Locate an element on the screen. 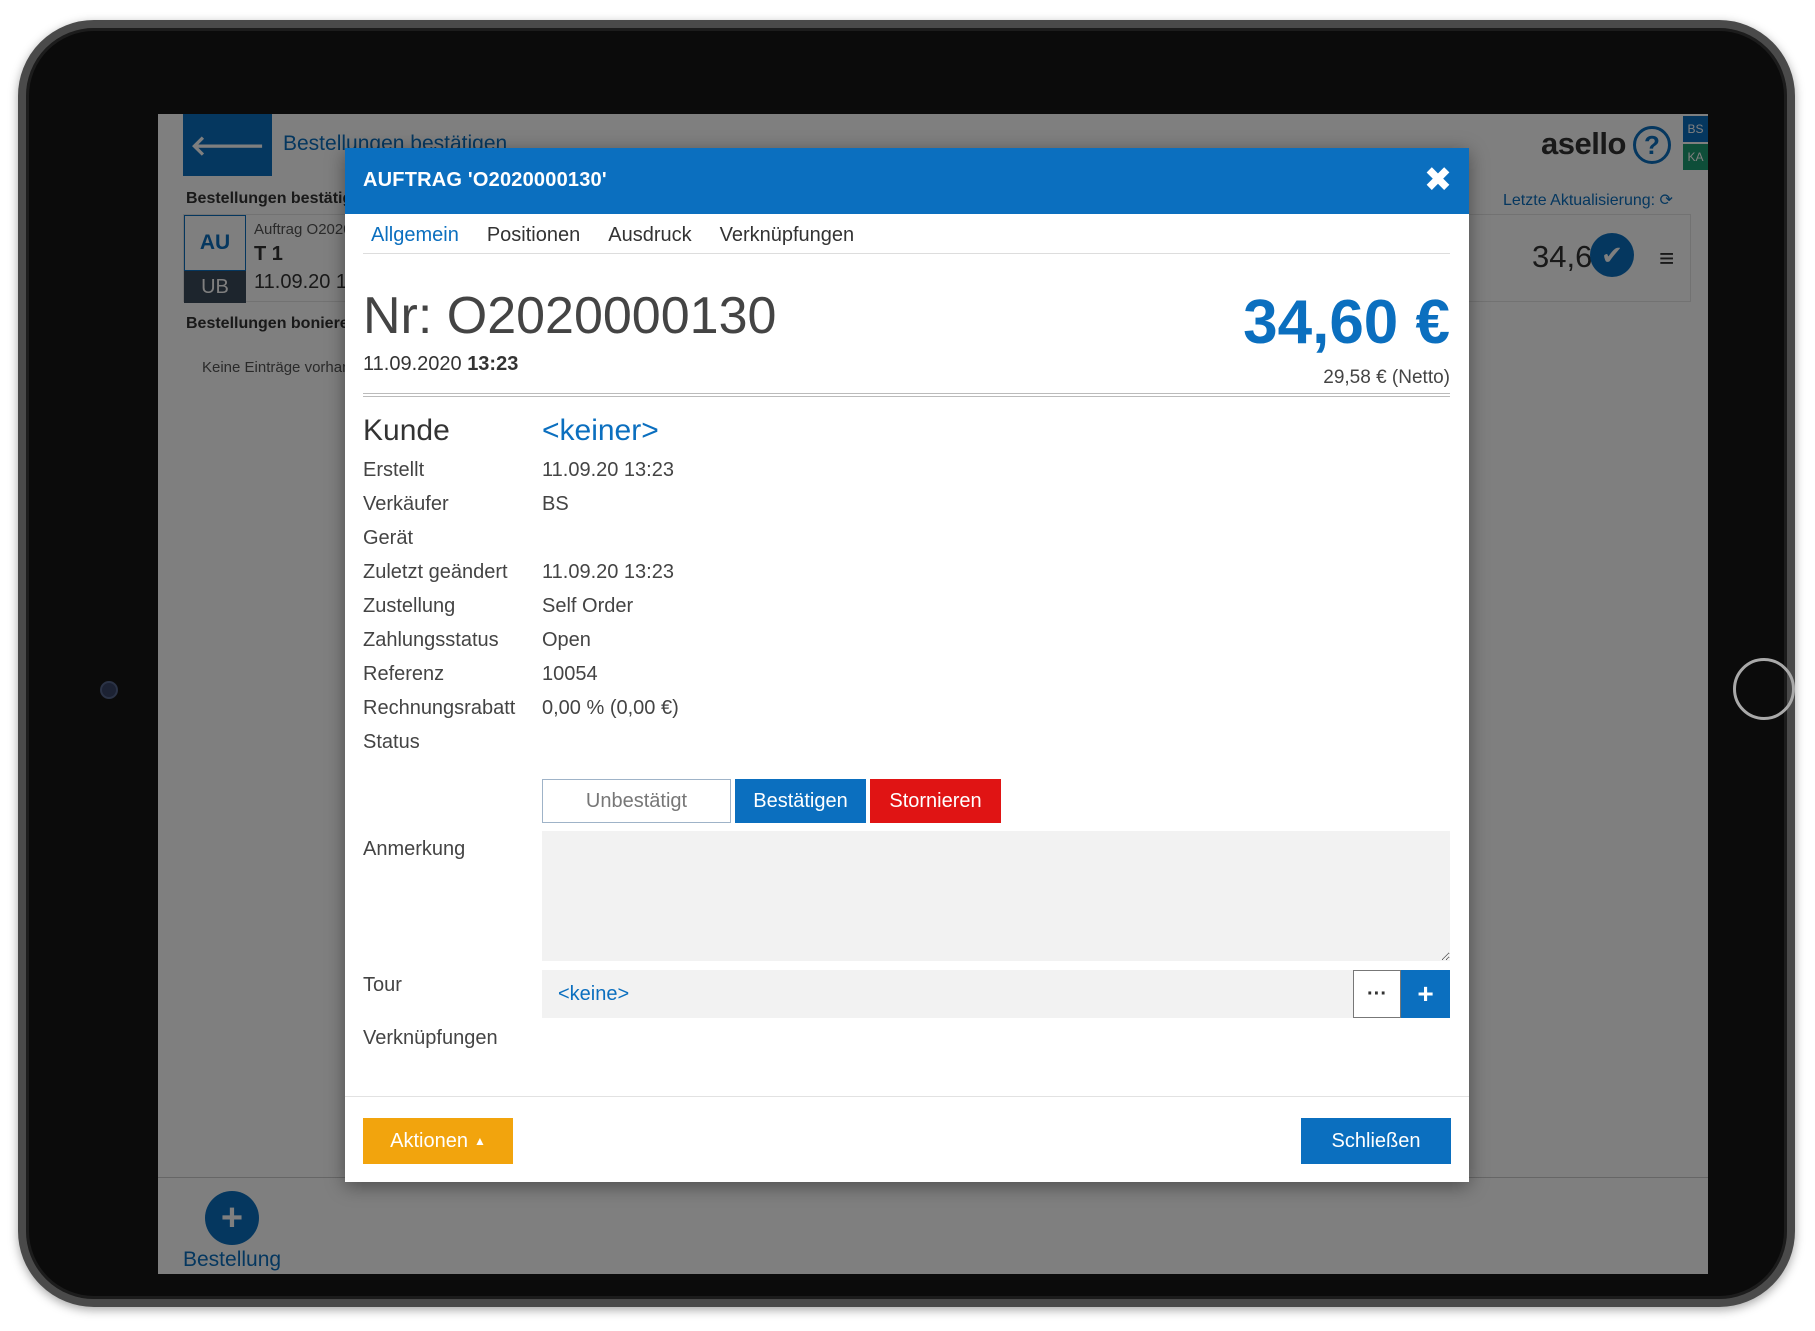 This screenshot has height=1331, width=1815. payment-label: Zahlungsstatus is located at coordinates (431, 640).